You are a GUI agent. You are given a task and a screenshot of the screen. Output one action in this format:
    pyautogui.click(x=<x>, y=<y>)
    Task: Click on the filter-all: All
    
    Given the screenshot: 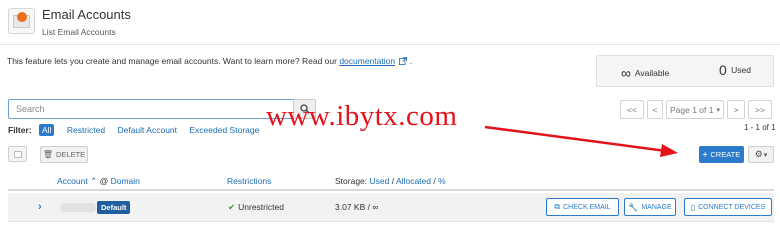 What is the action you would take?
    pyautogui.click(x=47, y=130)
    